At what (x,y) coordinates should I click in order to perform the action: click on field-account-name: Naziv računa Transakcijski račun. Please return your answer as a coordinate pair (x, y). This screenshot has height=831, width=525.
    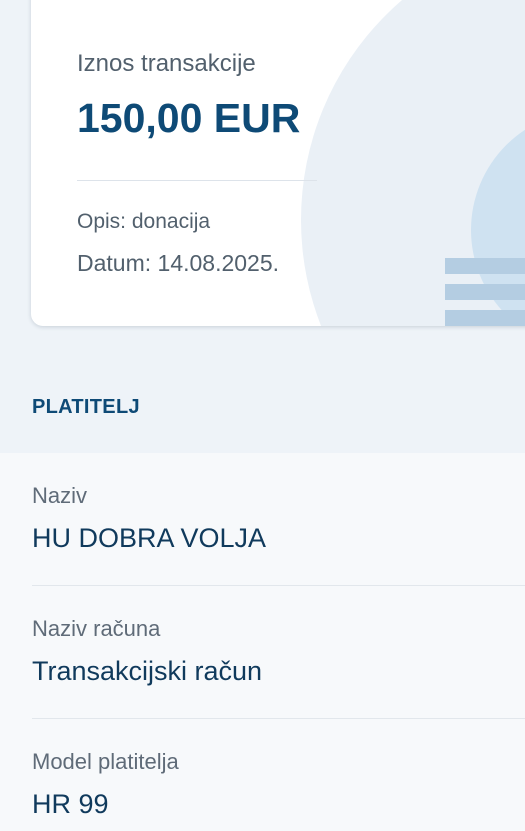
    Looking at the image, I should click on (278, 651).